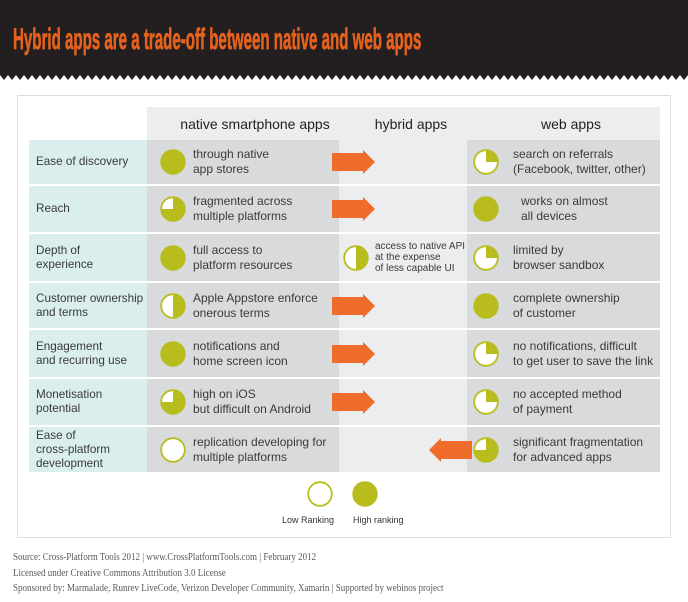  I want to click on row-label-cell: Ease of cross-platform development, so click(88, 449).